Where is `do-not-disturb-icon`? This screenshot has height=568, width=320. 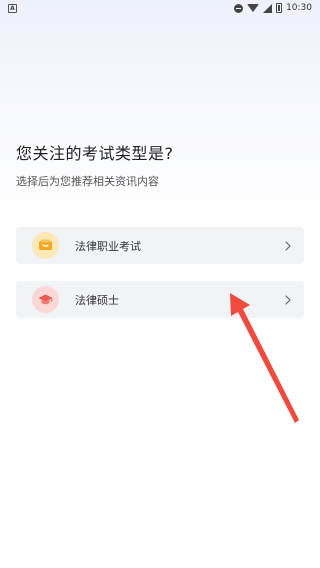
do-not-disturb-icon is located at coordinates (239, 8).